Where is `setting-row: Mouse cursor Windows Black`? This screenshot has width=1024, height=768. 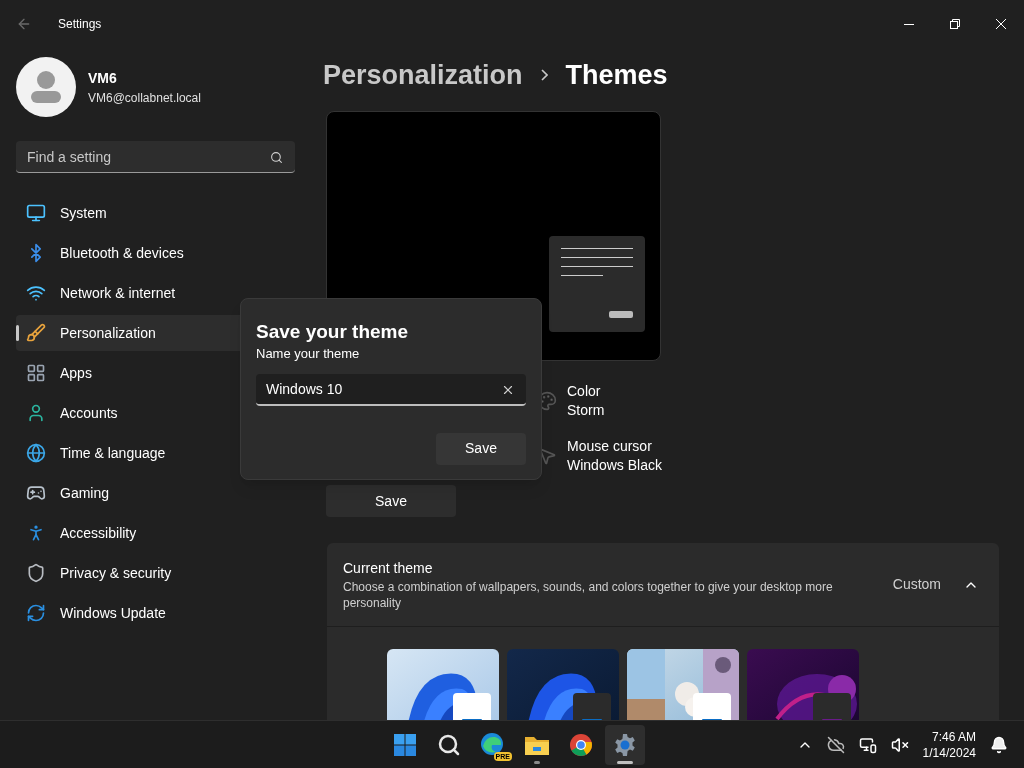 setting-row: Mouse cursor Windows Black is located at coordinates (614, 456).